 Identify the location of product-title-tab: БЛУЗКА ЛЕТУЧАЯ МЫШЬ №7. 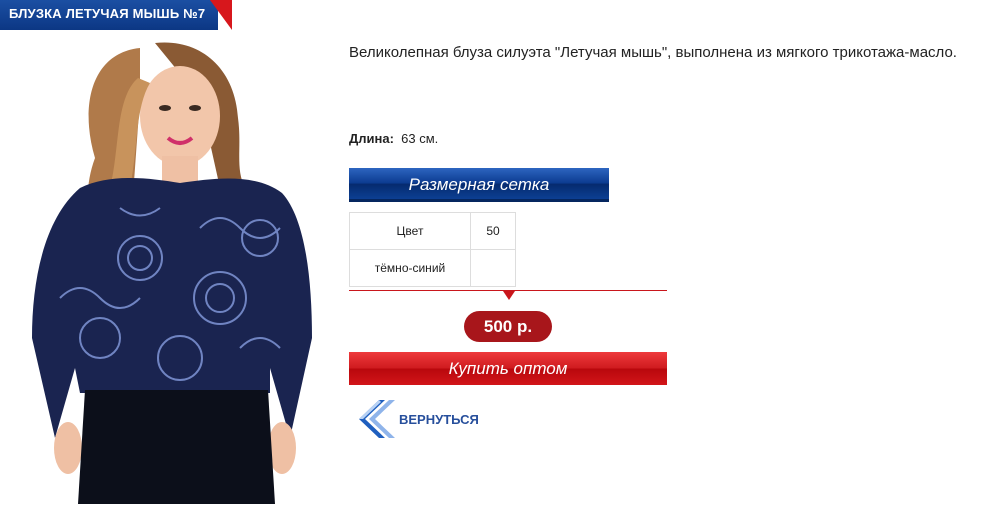
(118, 15).